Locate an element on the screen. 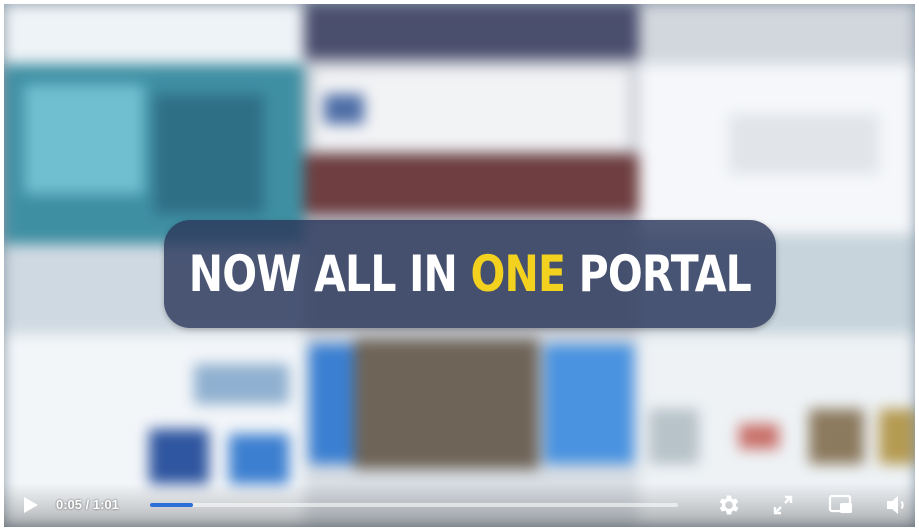 This screenshot has width=919, height=531. play-icon is located at coordinates (30, 505).